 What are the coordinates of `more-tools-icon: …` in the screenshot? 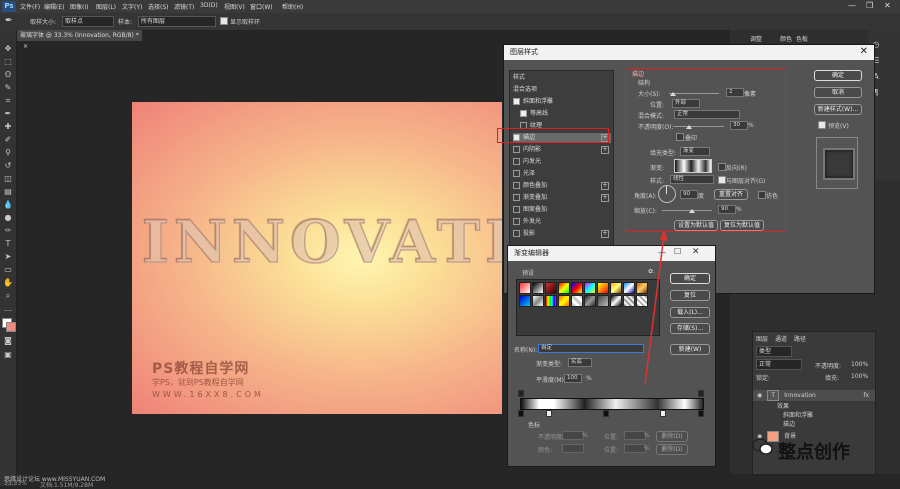 It's located at (8, 309).